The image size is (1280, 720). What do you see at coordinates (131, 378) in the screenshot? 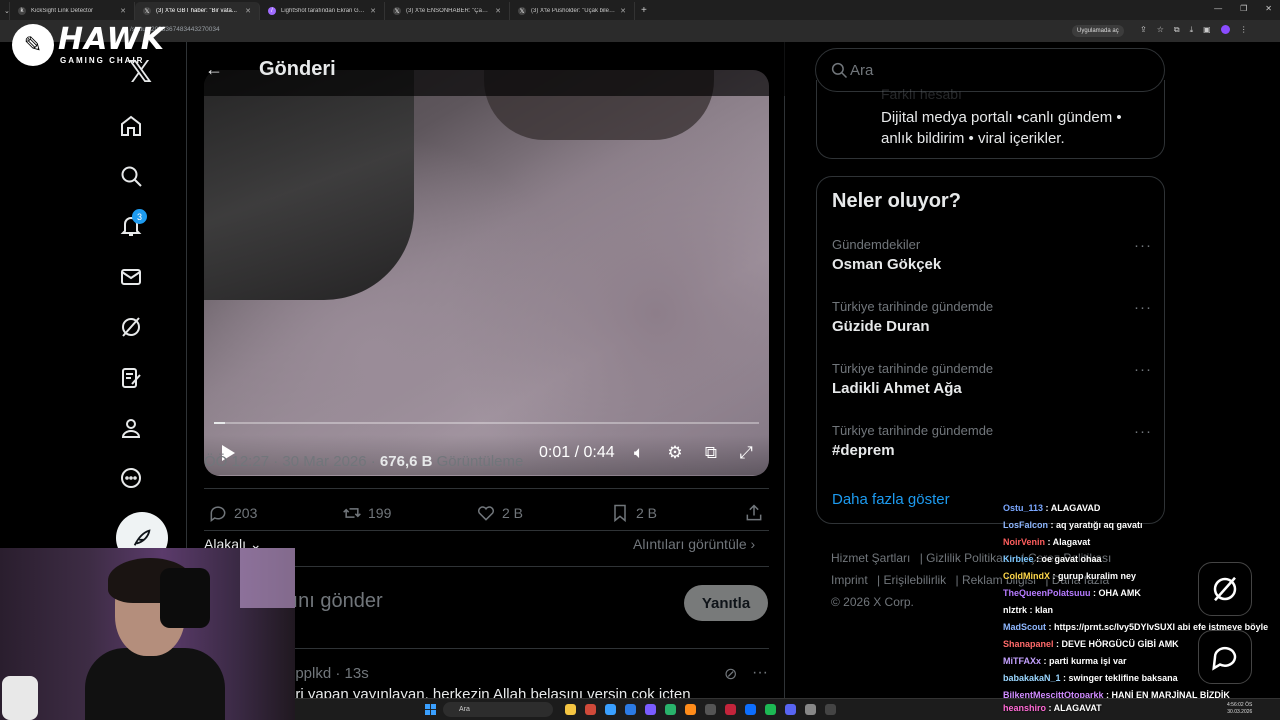
I see `lists-icon` at bounding box center [131, 378].